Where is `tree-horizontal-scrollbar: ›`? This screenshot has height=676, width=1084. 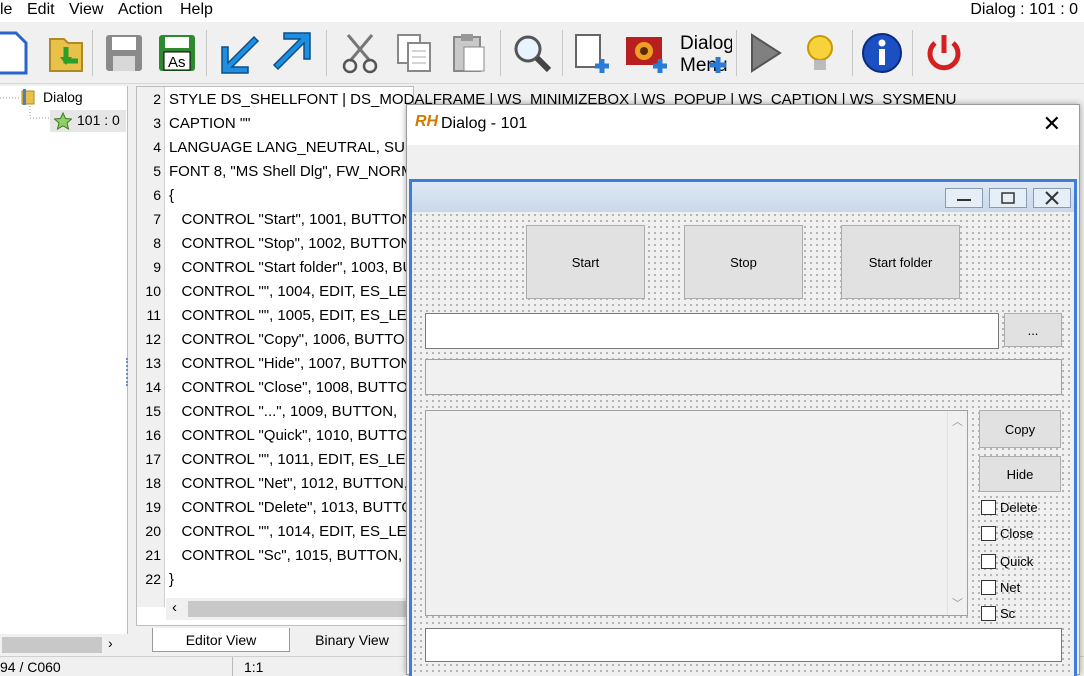
tree-horizontal-scrollbar: › is located at coordinates (64, 645).